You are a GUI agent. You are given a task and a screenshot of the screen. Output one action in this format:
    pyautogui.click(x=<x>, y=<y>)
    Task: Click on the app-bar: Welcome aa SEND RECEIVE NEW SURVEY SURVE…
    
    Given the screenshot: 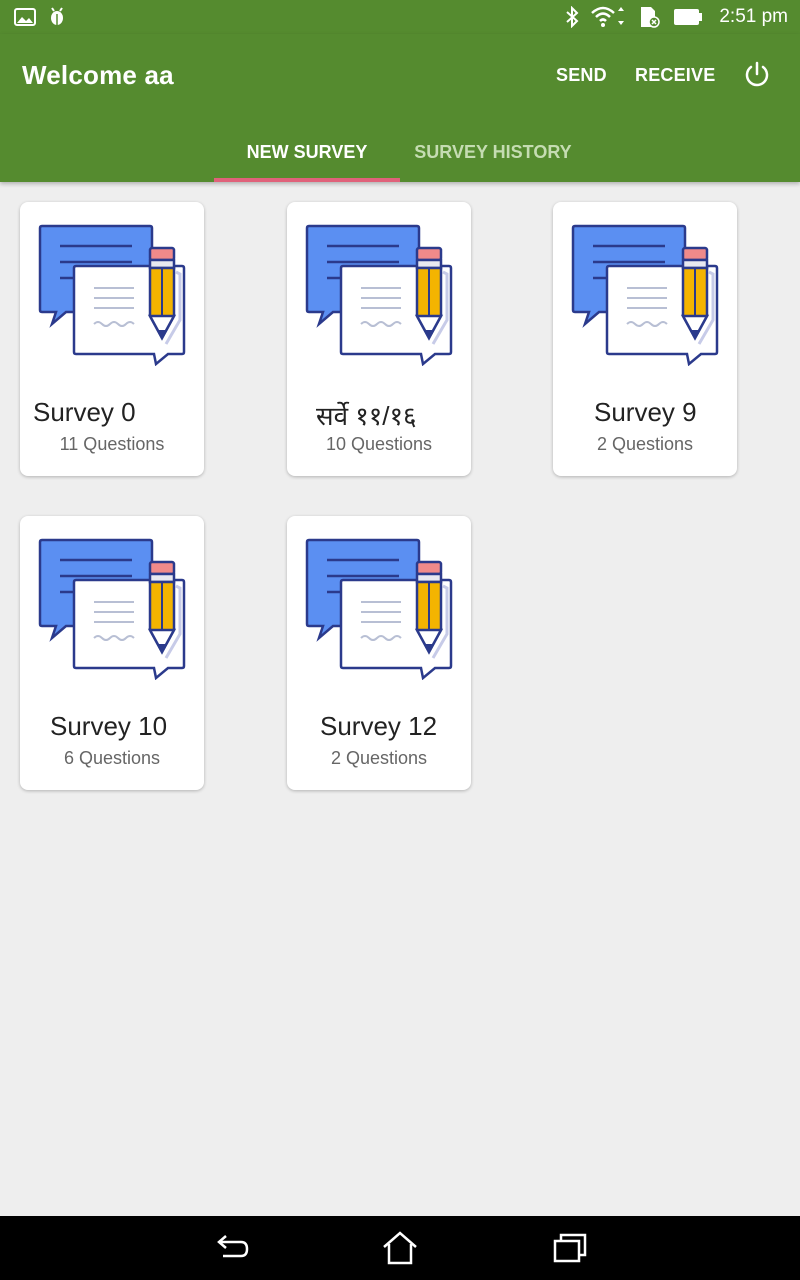 What is the action you would take?
    pyautogui.click(x=400, y=108)
    